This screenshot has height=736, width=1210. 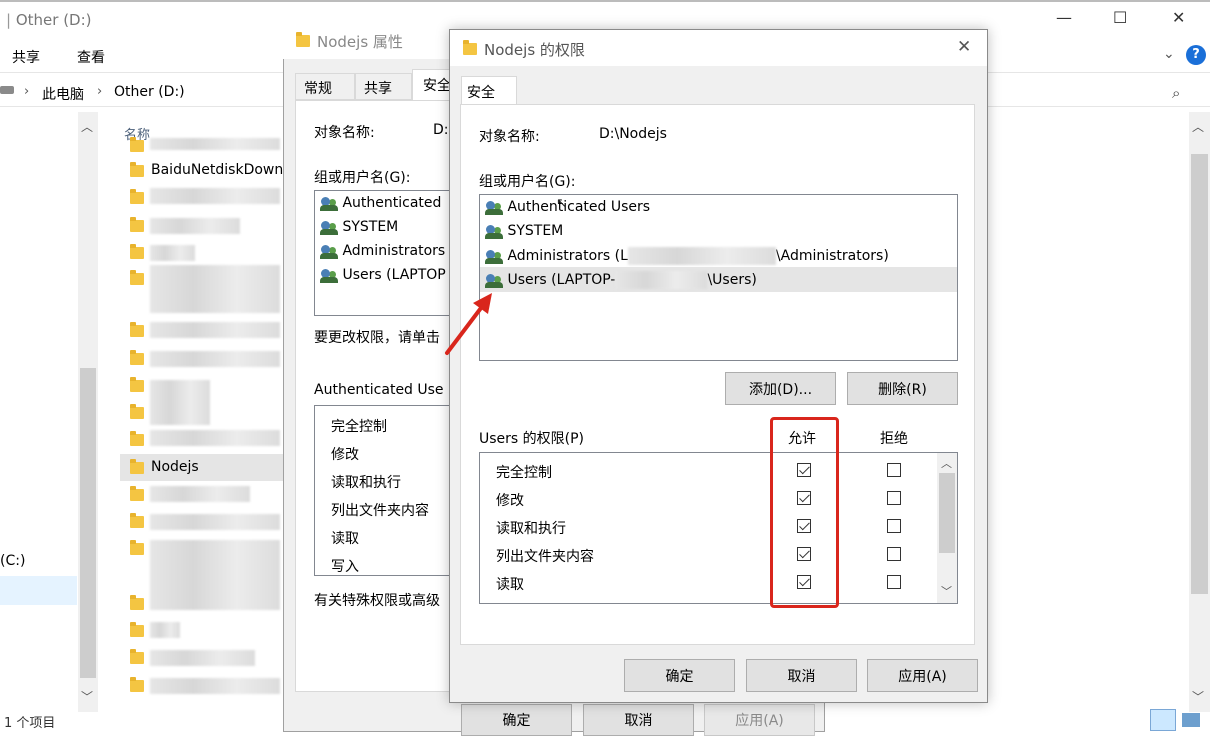 What do you see at coordinates (30, 723) in the screenshot?
I see `status-item-count: 1 个项目` at bounding box center [30, 723].